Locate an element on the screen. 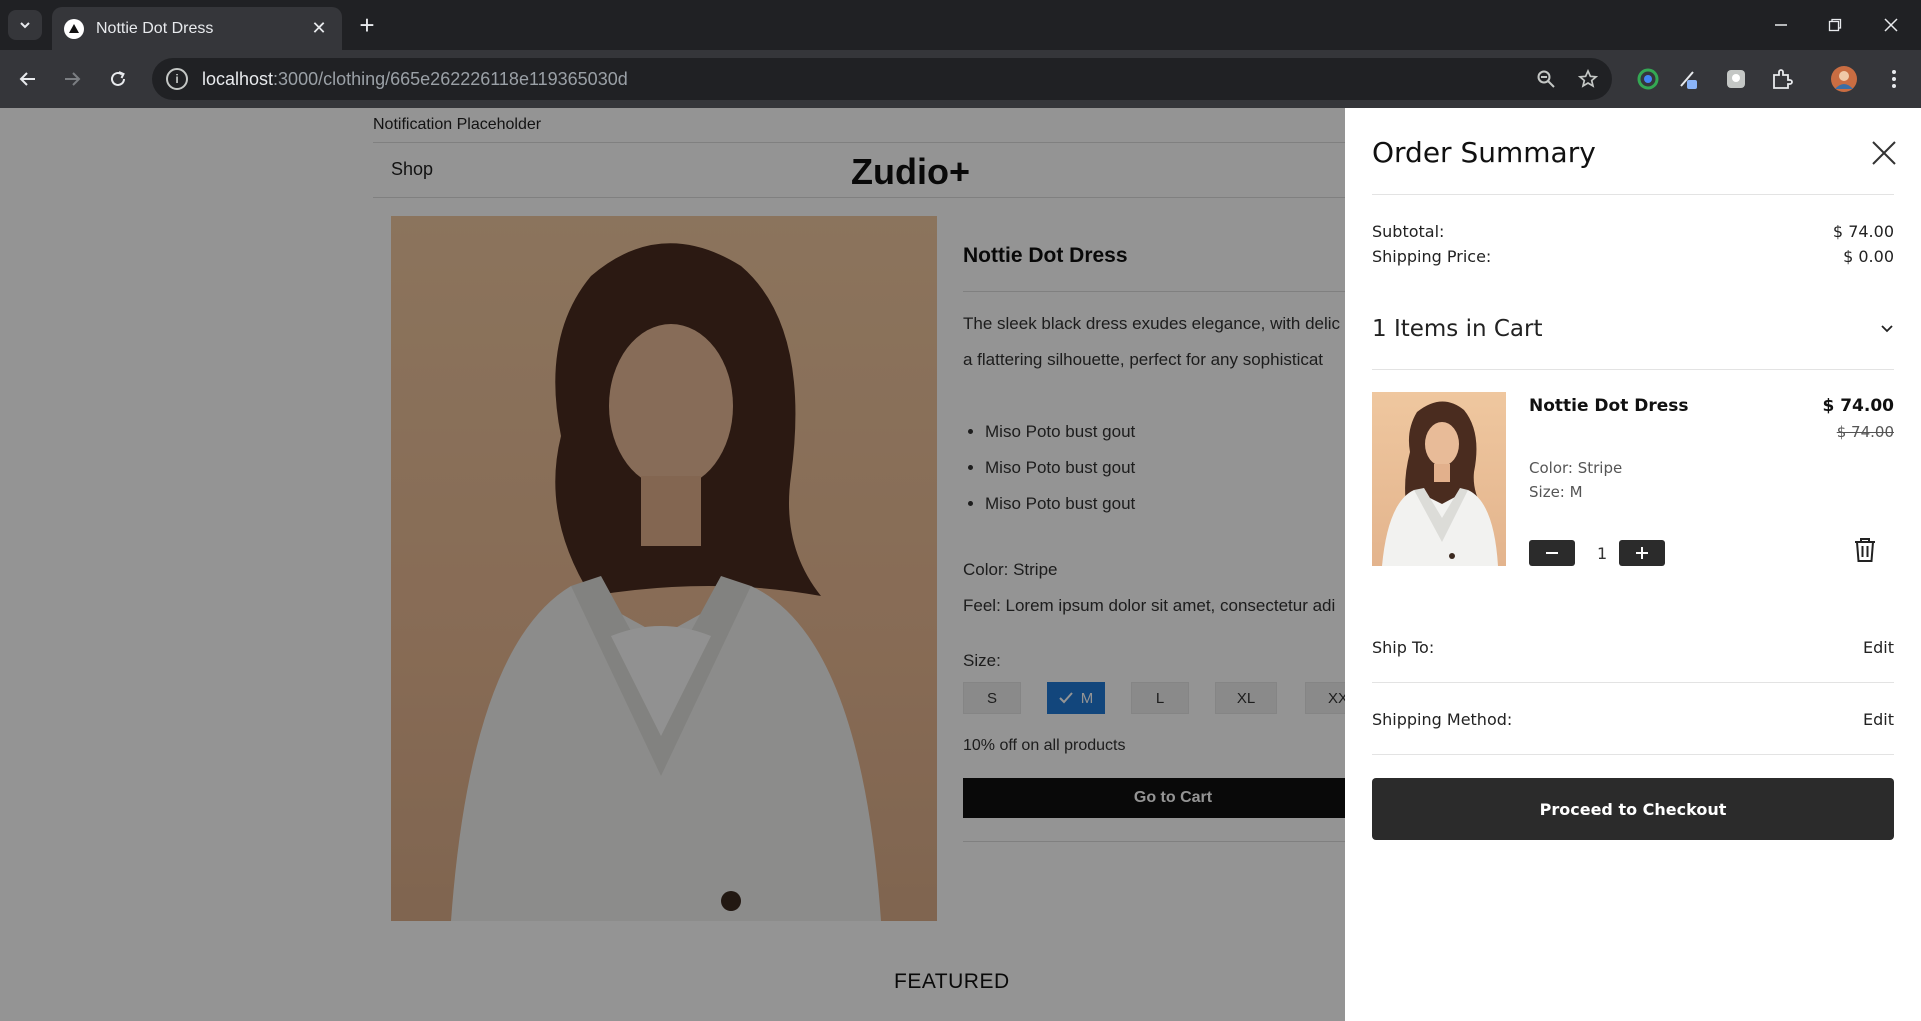 This screenshot has height=1021, width=1921. proceed-to-checkout-button: Proceed to Checkout is located at coordinates (1633, 809).